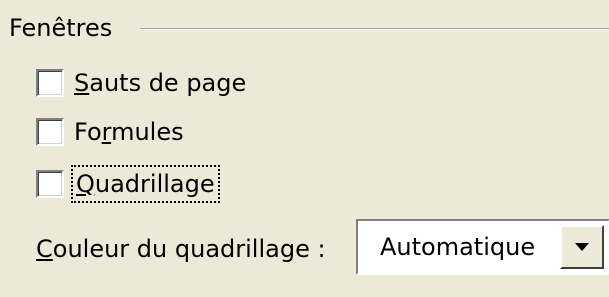 The image size is (609, 297). Describe the element at coordinates (66, 28) in the screenshot. I see `group-title: Fenêtres` at that location.